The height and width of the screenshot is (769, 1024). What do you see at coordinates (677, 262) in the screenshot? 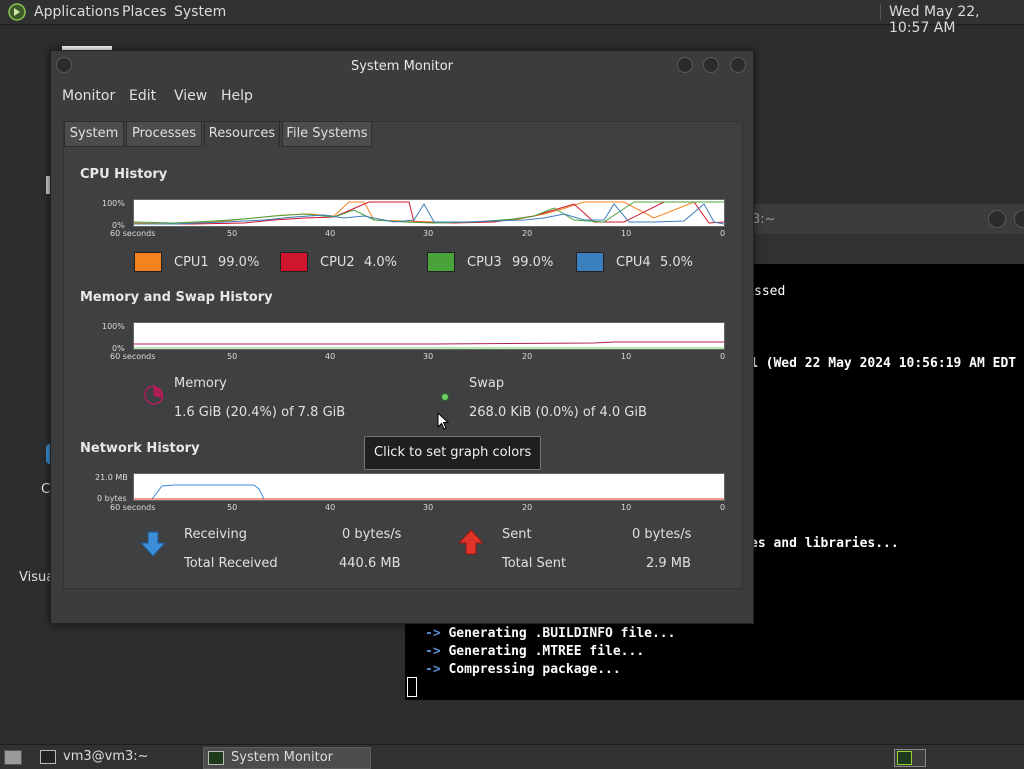
I see `cpu4-value: 5.0%` at bounding box center [677, 262].